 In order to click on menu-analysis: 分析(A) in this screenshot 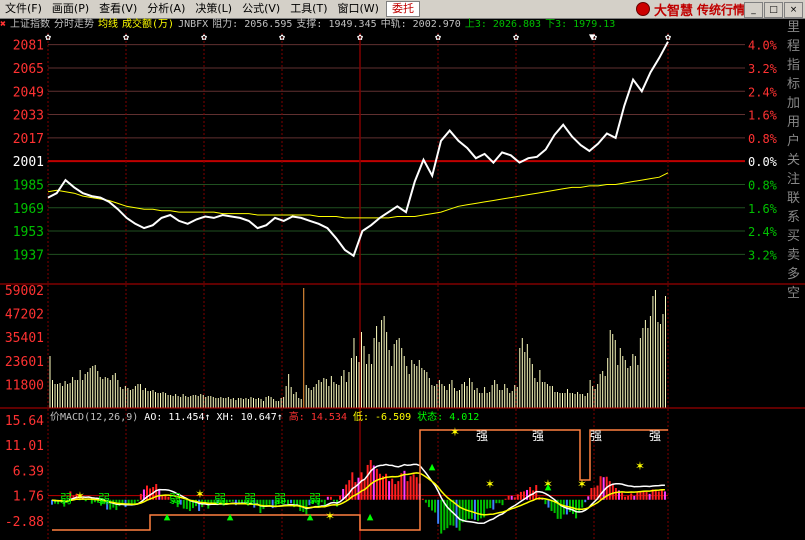, I will do `click(166, 9)`.